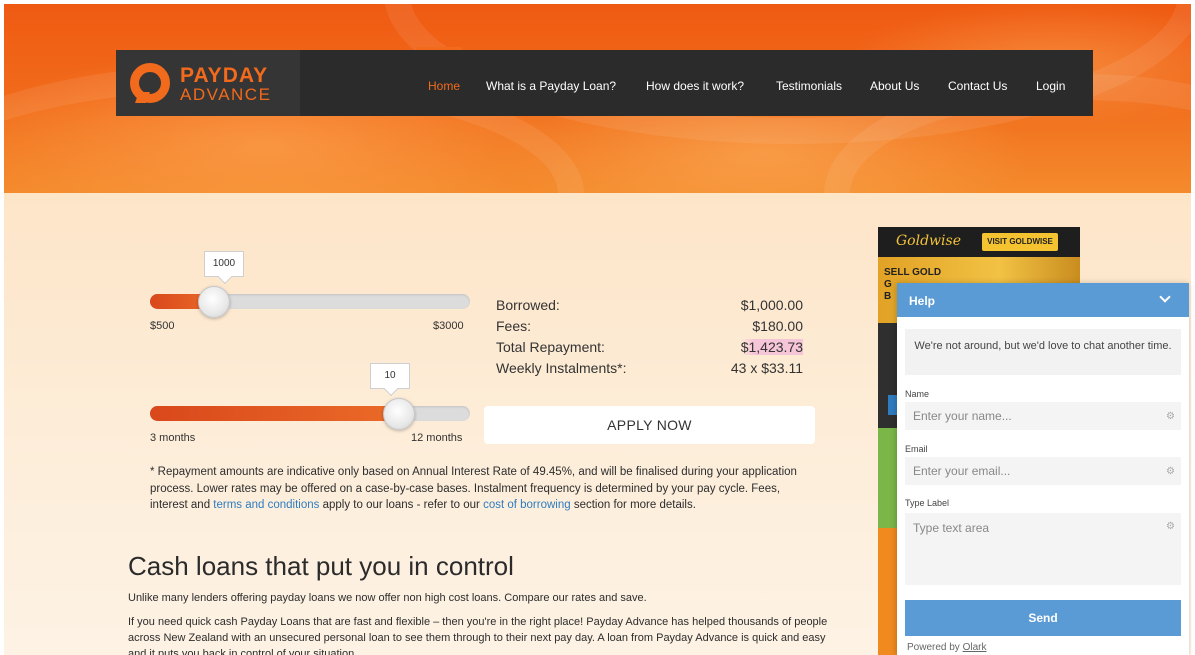 The width and height of the screenshot is (1195, 655). I want to click on nav-contact-us: Contact Us, so click(977, 86).